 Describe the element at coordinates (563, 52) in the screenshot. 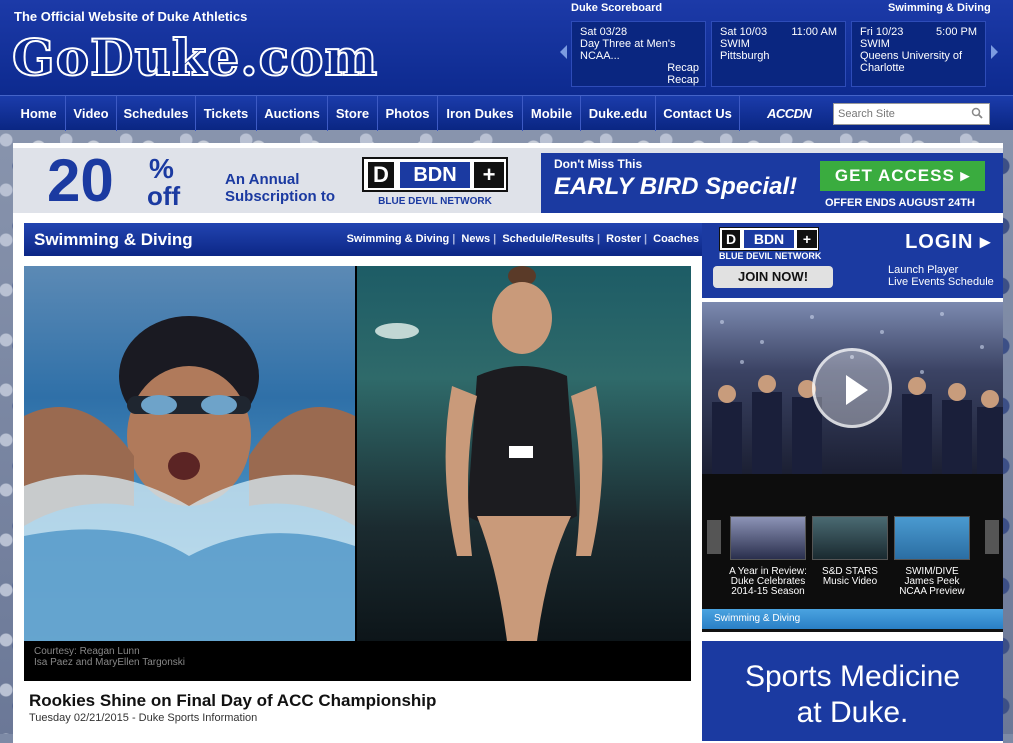

I see `scoreboard-prev-icon` at that location.